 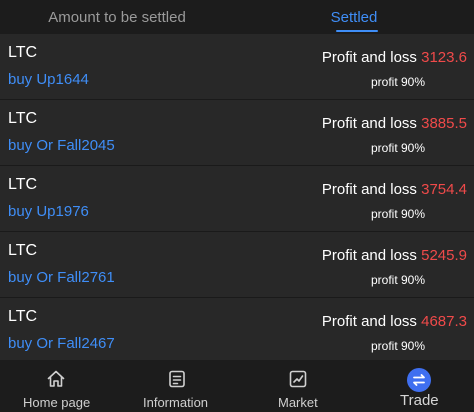 I want to click on tab-label: Settled, so click(x=354, y=17).